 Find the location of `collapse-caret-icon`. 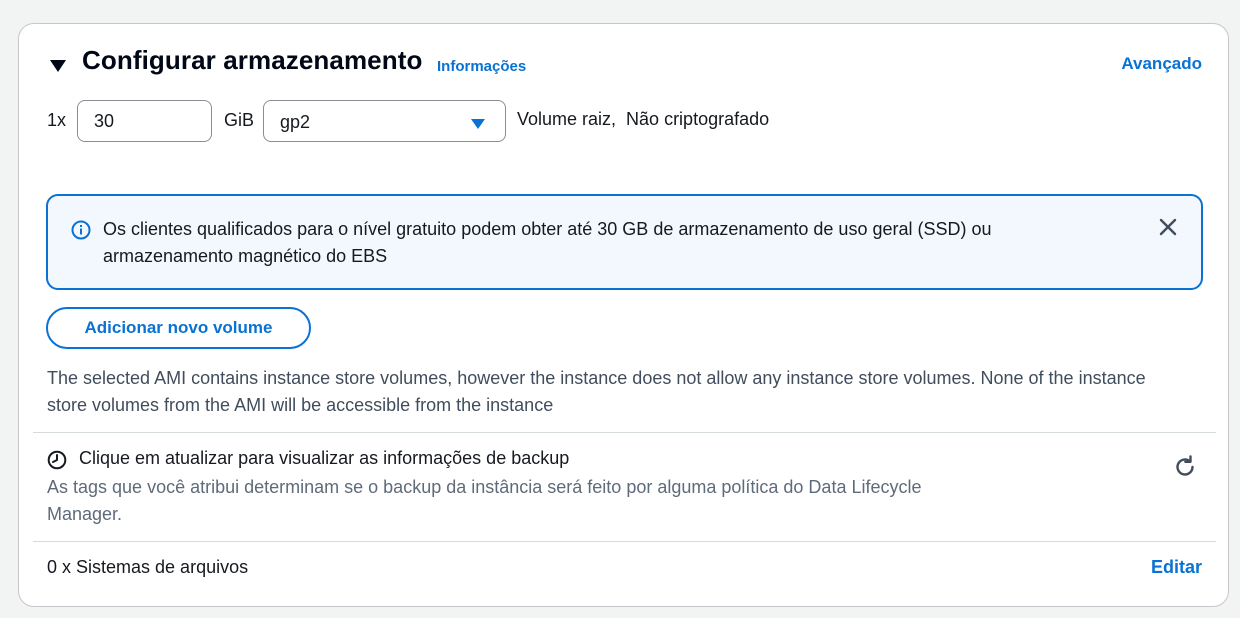

collapse-caret-icon is located at coordinates (58, 66).